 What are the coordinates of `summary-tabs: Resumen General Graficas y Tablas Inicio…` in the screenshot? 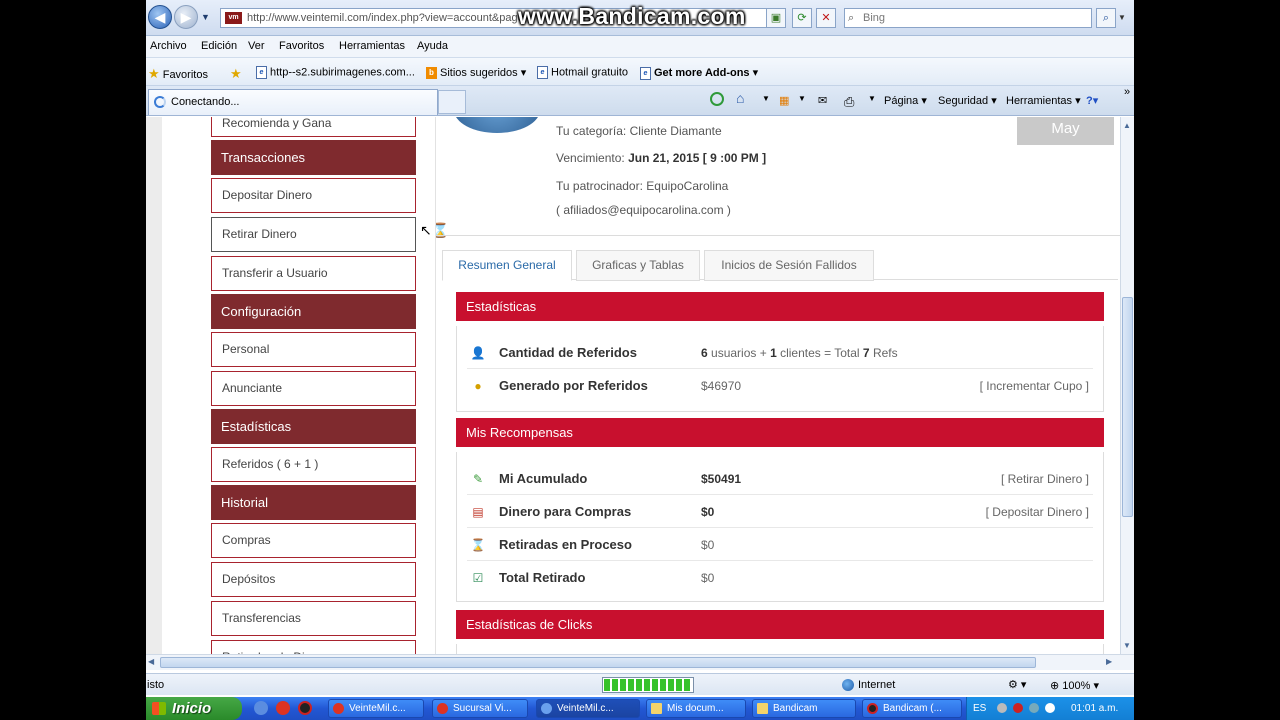 It's located at (780, 265).